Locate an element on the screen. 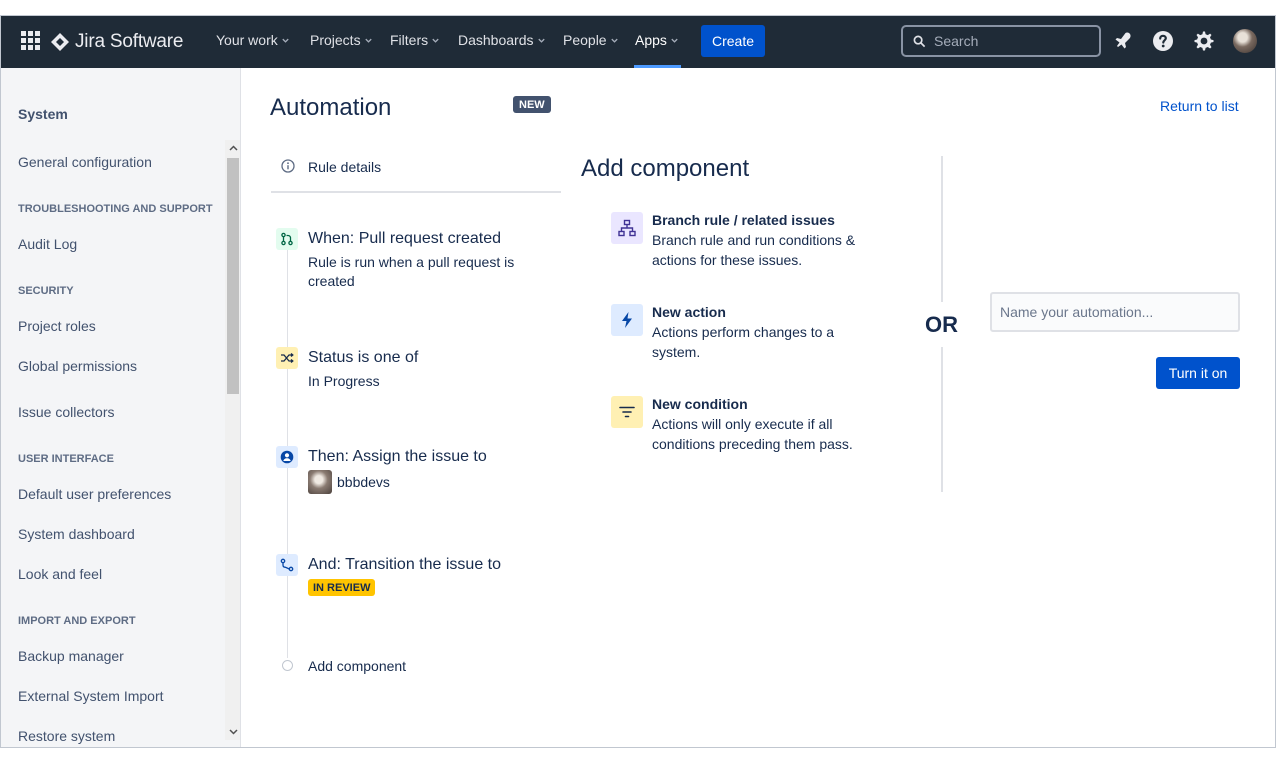  jira-logo-icon is located at coordinates (60, 42).